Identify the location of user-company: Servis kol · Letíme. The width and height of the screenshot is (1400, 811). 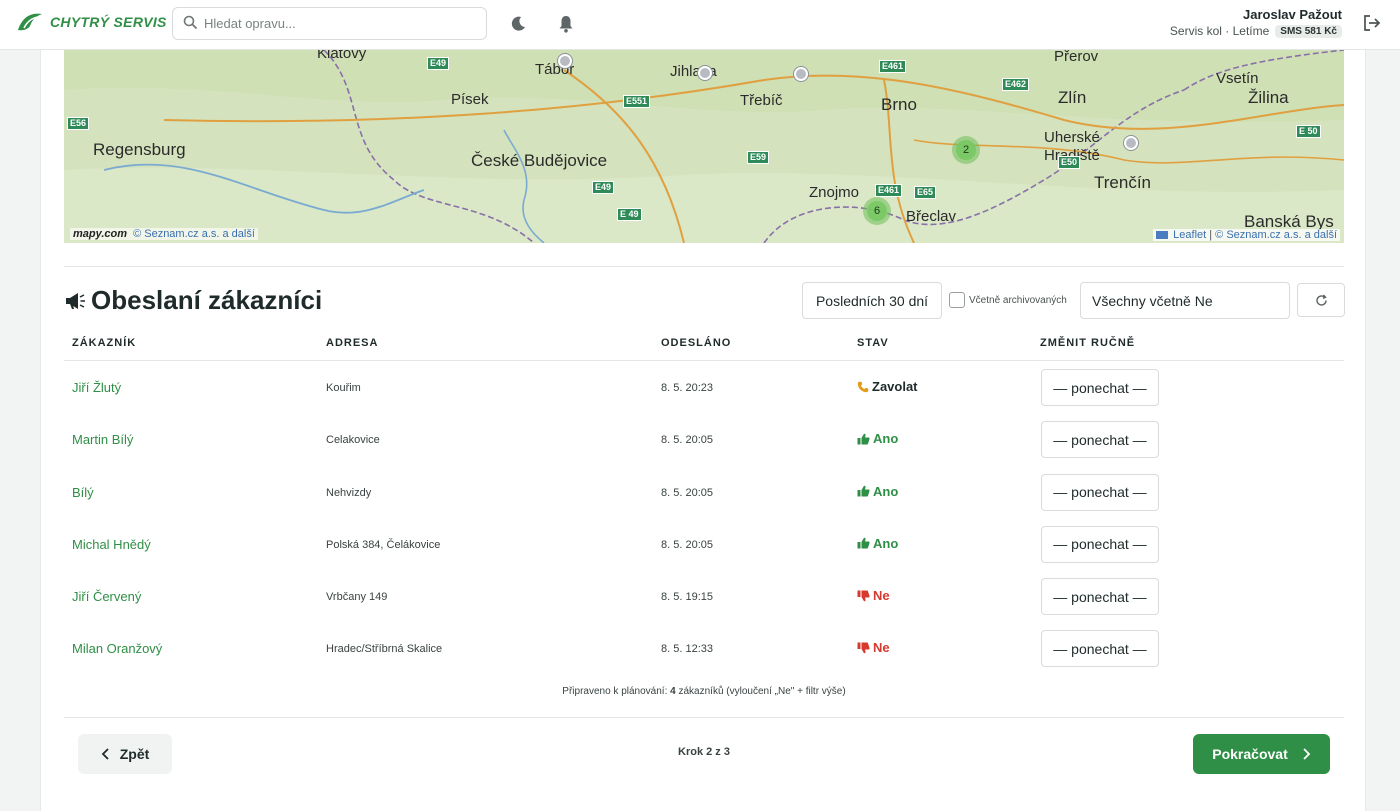
(1219, 31).